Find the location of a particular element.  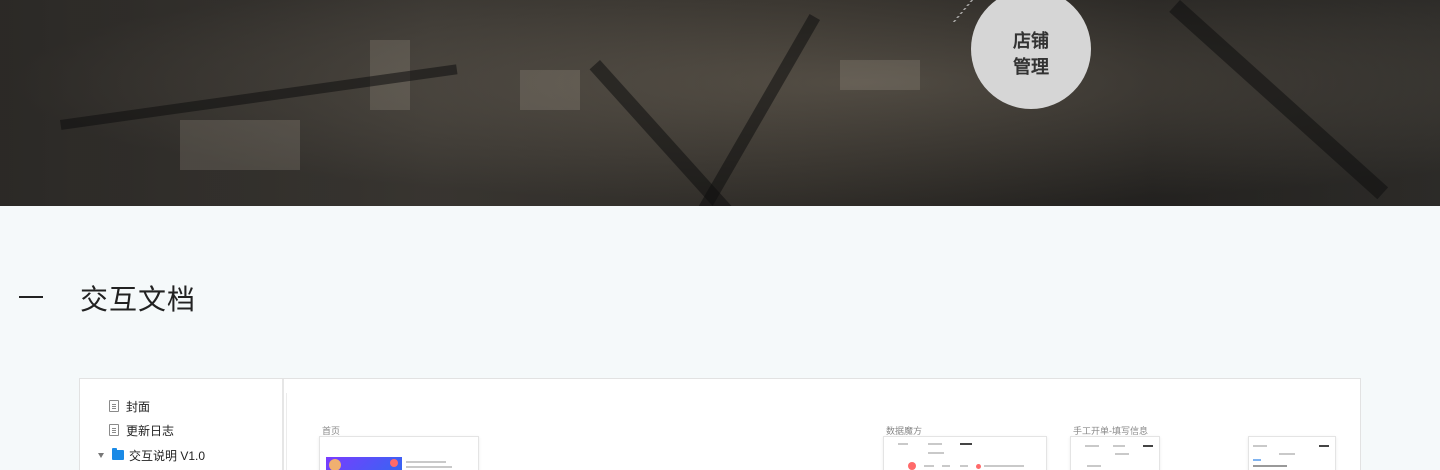

thumbnail-dot is located at coordinates (978, 466).